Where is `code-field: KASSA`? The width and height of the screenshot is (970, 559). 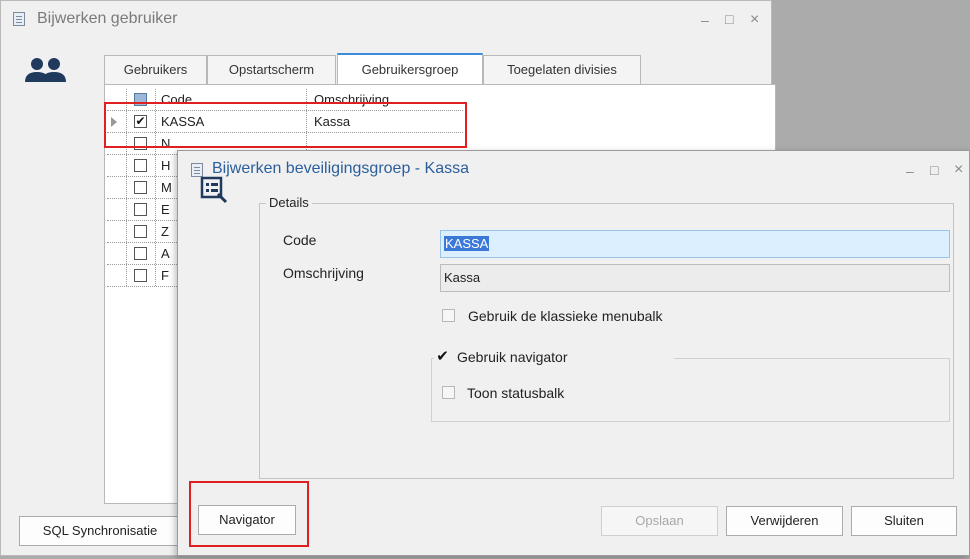
code-field: KASSA is located at coordinates (695, 244).